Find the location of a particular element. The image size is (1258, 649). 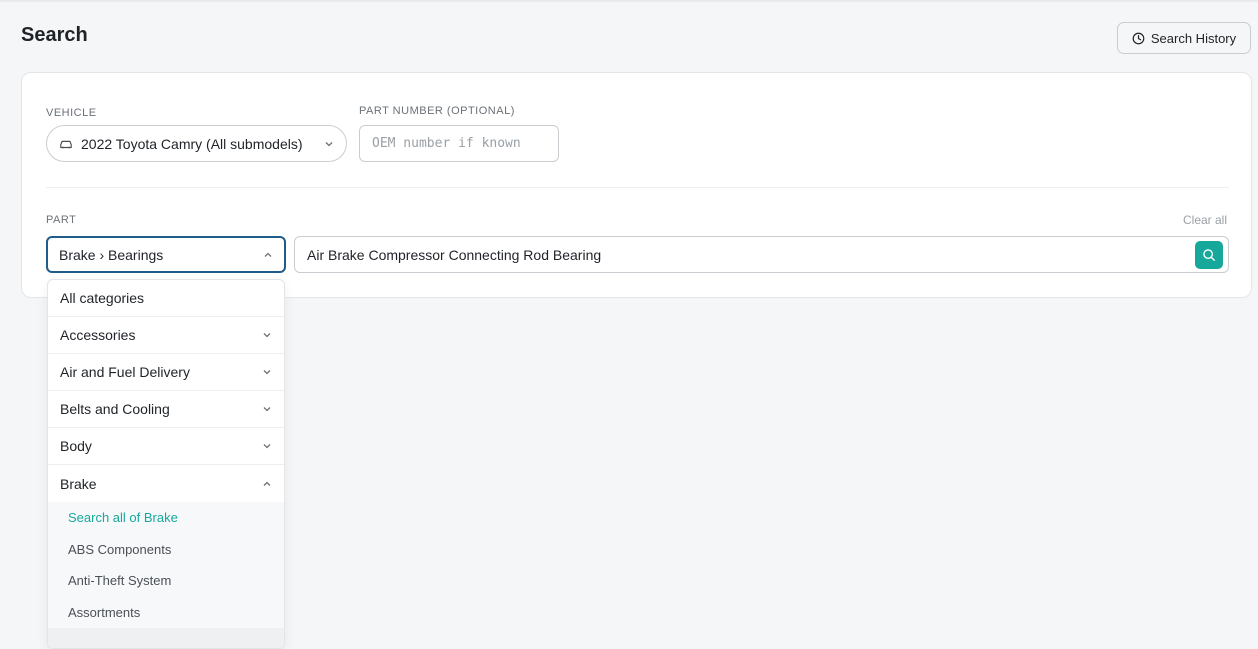

clear-all-link: Clear all is located at coordinates (1205, 220).